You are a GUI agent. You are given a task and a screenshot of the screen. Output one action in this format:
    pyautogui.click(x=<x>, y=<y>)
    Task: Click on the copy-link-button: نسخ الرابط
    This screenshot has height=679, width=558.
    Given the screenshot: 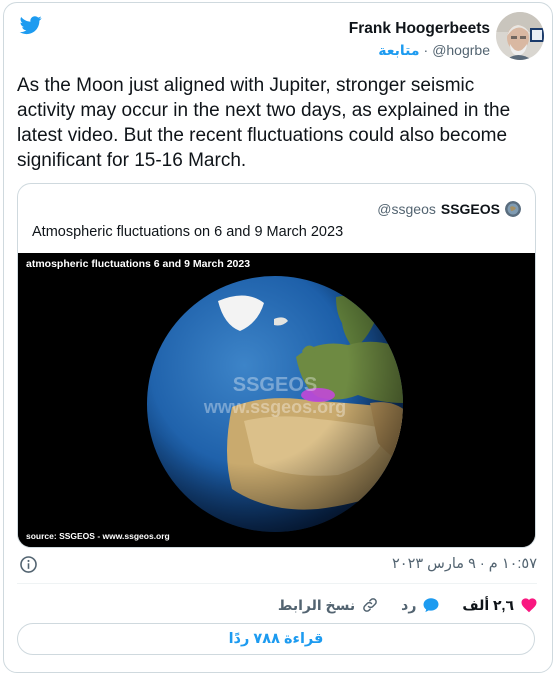 What is the action you would take?
    pyautogui.click(x=328, y=605)
    